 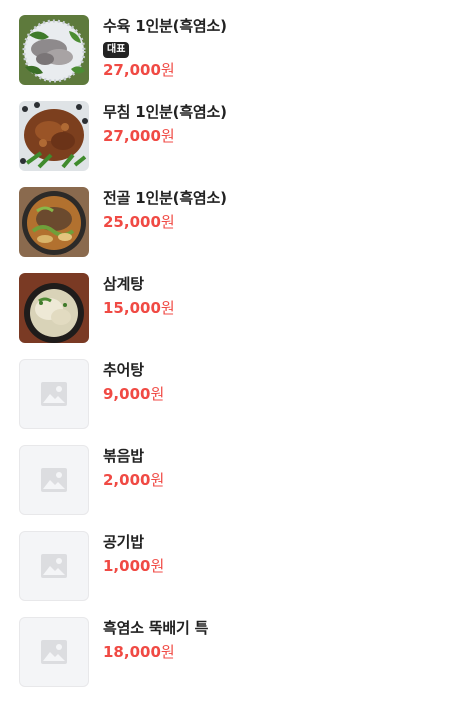 I want to click on menu-item: 추어탕 9,000원, so click(x=225, y=387).